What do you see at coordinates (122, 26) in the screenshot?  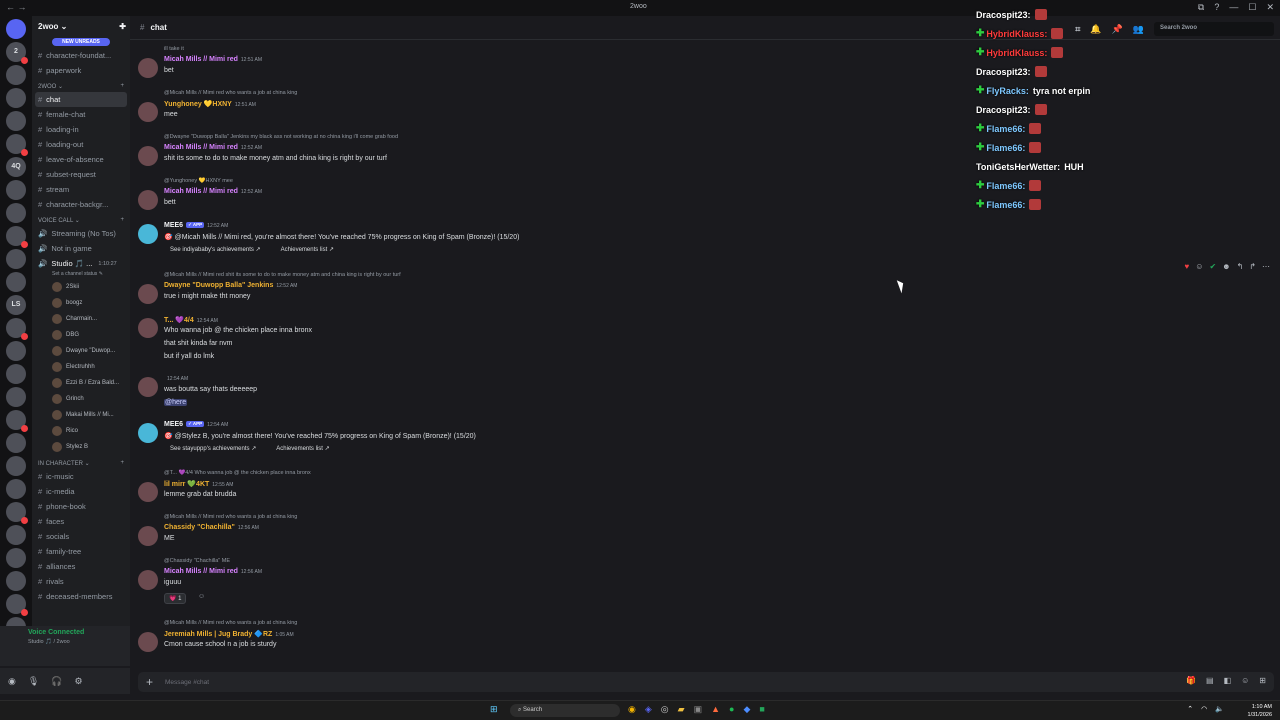 I see `add-friend-icon: ✚` at bounding box center [122, 26].